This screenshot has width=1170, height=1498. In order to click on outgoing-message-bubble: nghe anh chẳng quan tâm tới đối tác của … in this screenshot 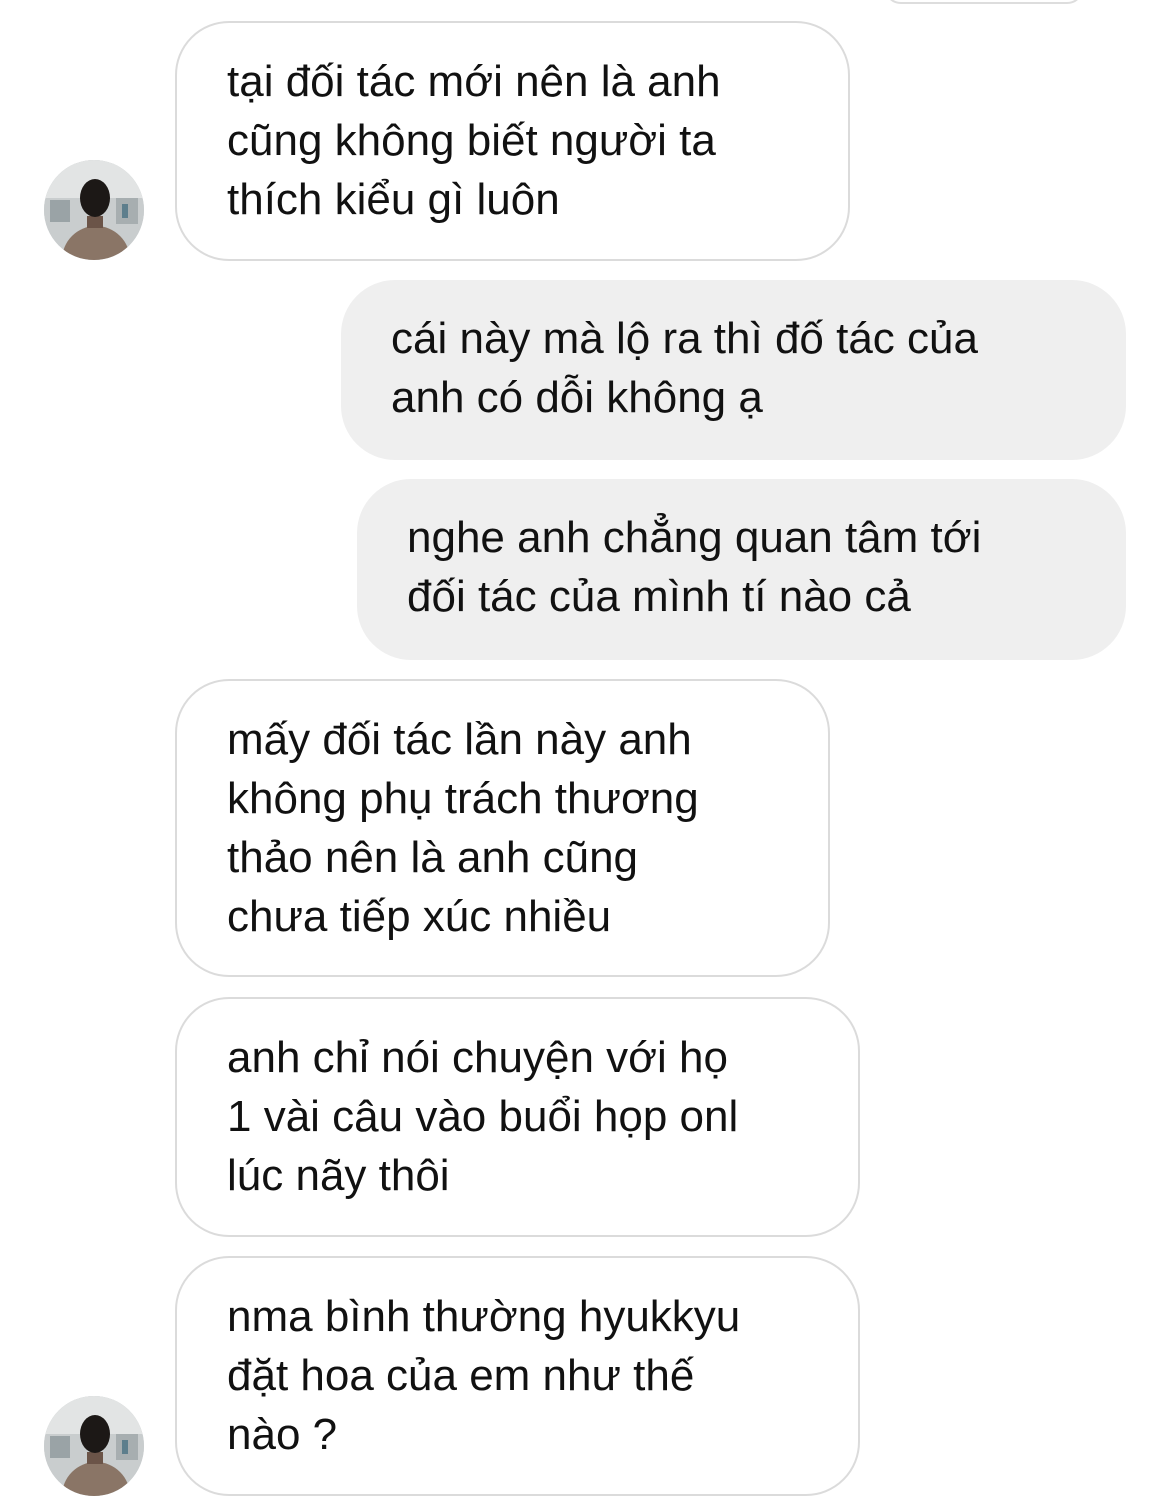, I will do `click(741, 569)`.